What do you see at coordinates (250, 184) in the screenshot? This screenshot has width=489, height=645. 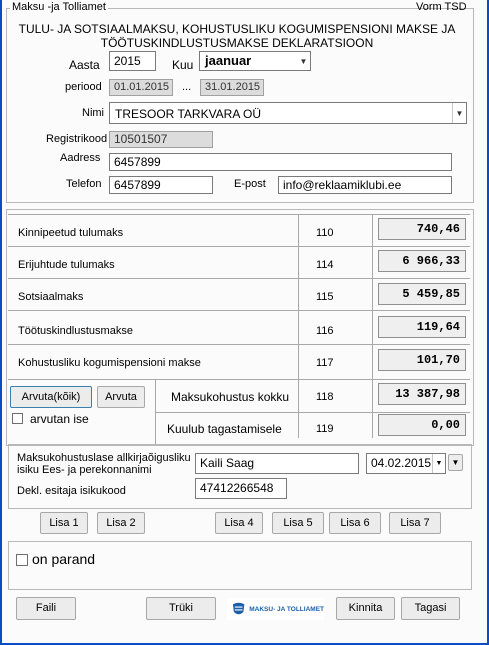 I see `email-label: E-post` at bounding box center [250, 184].